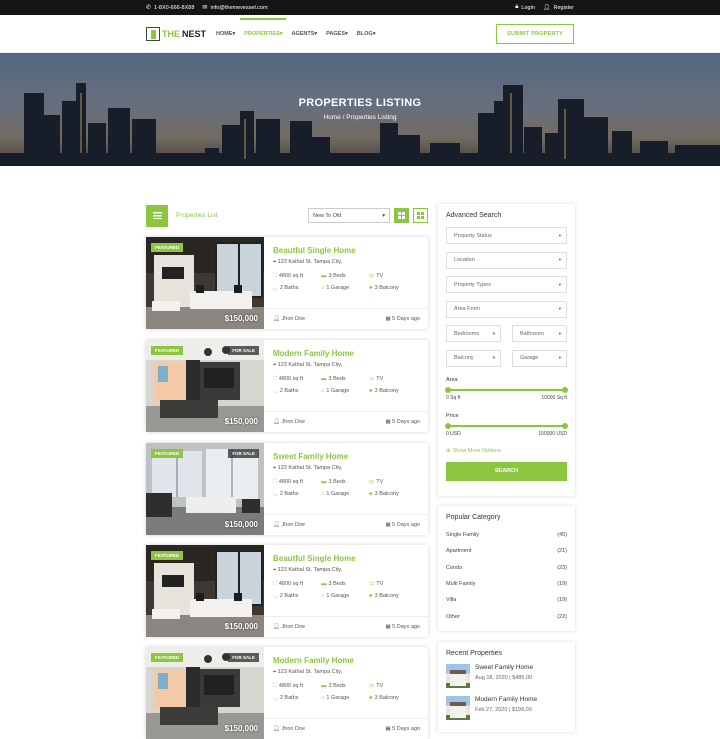 The width and height of the screenshot is (720, 739). I want to click on category-item: Other (22), so click(506, 616).